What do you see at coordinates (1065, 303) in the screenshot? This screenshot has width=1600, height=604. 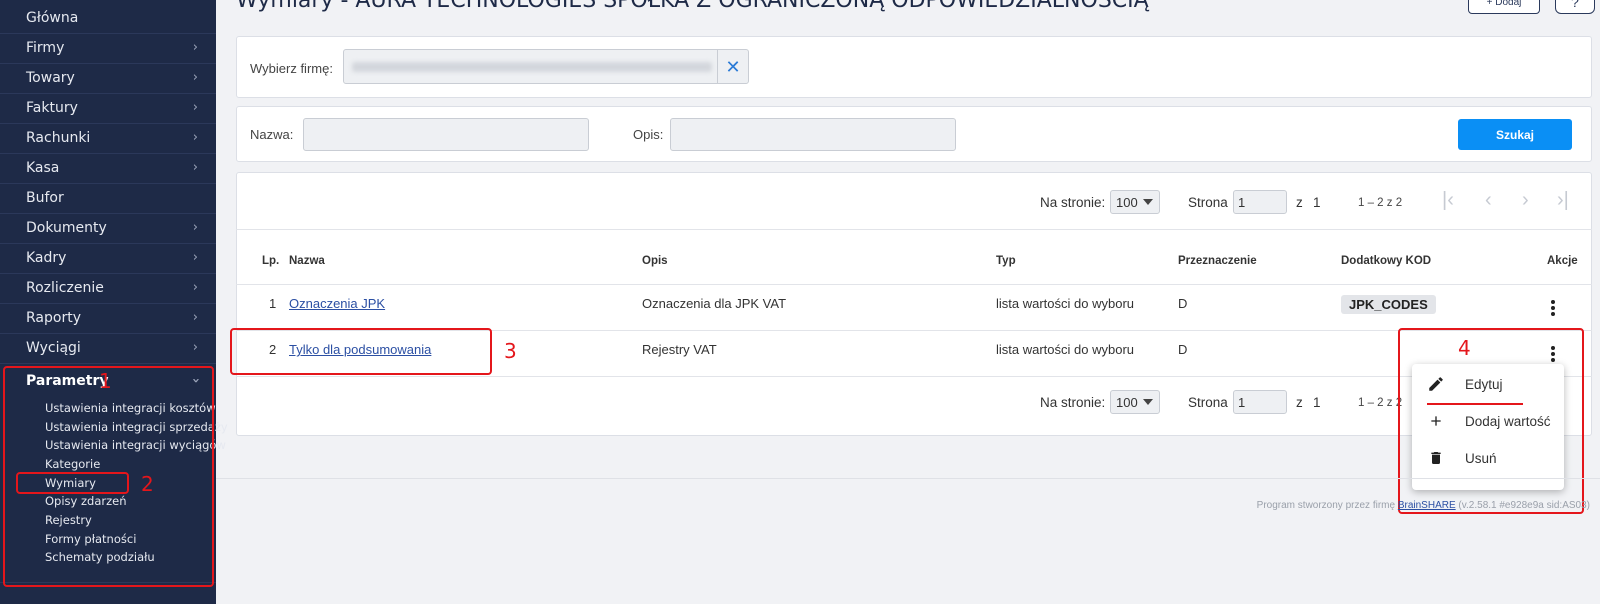 I see `cell-typ: lista wartości do wyboru` at bounding box center [1065, 303].